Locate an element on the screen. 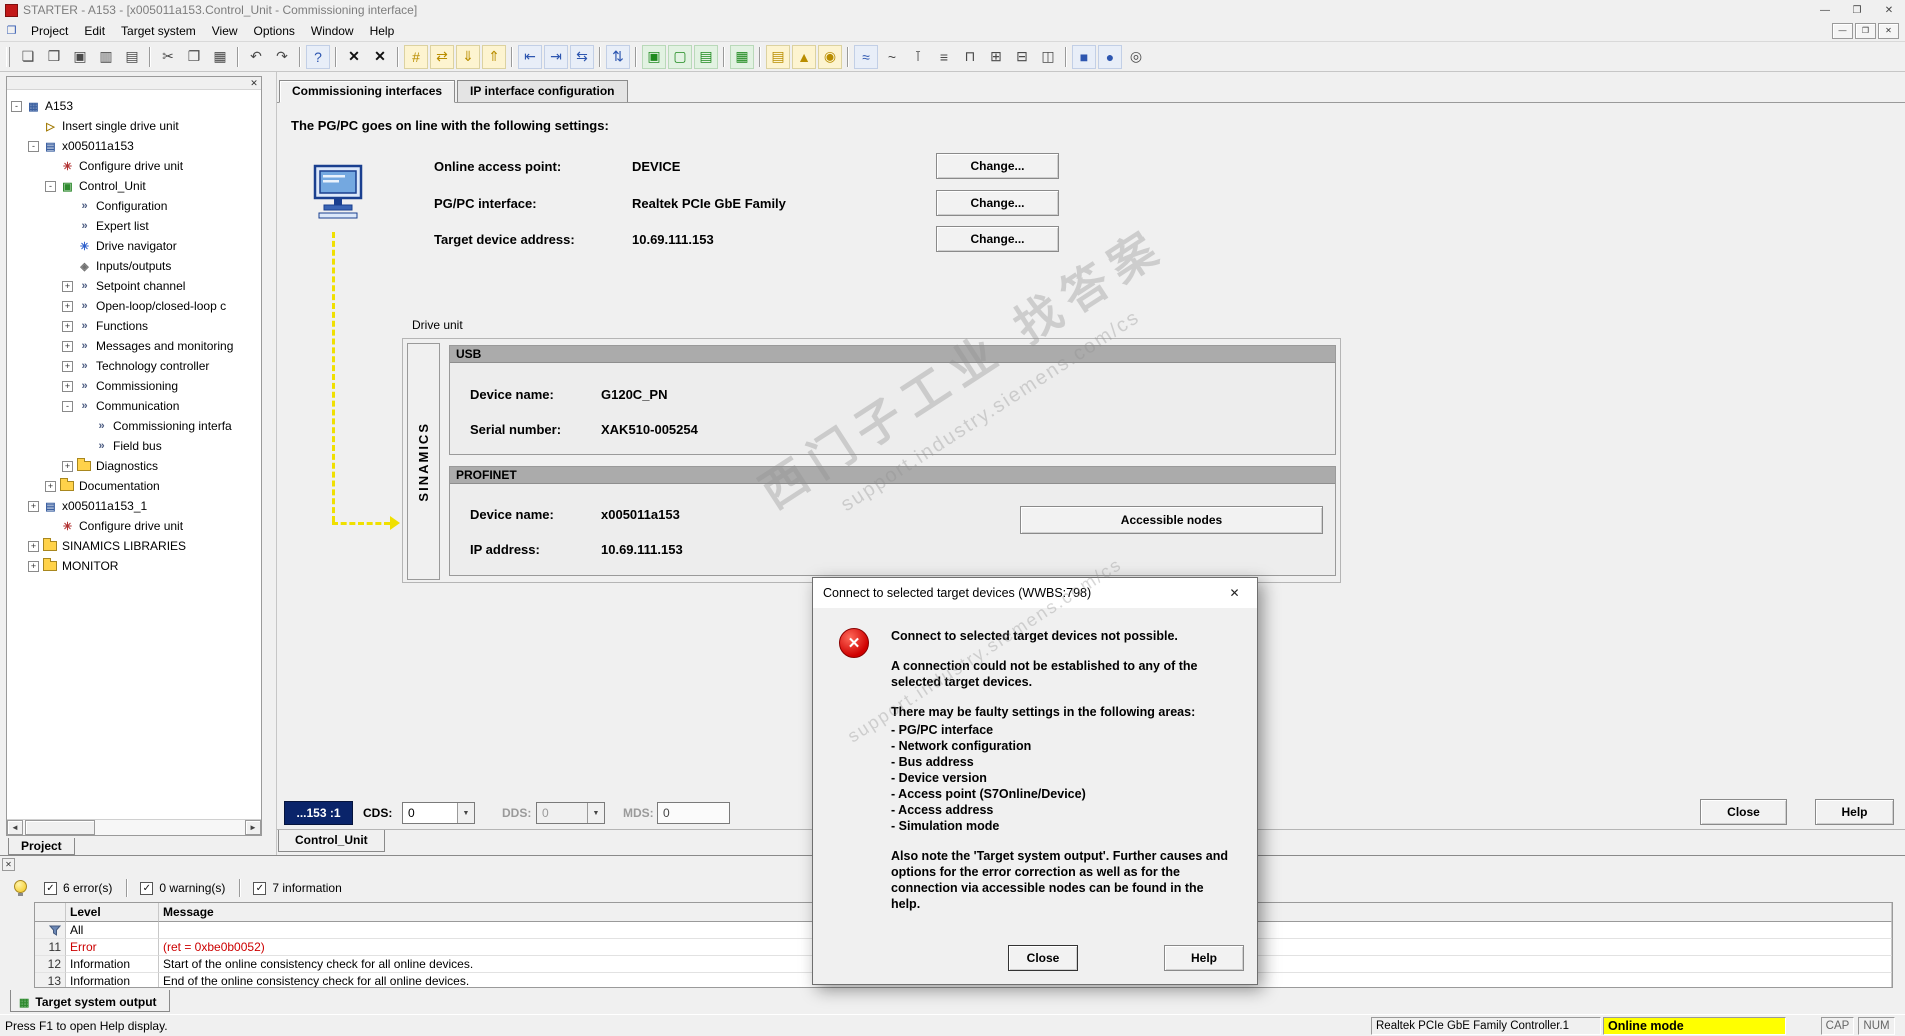 Image resolution: width=1905 pixels, height=1036 pixels. filter-level-cell: All is located at coordinates (112, 930).